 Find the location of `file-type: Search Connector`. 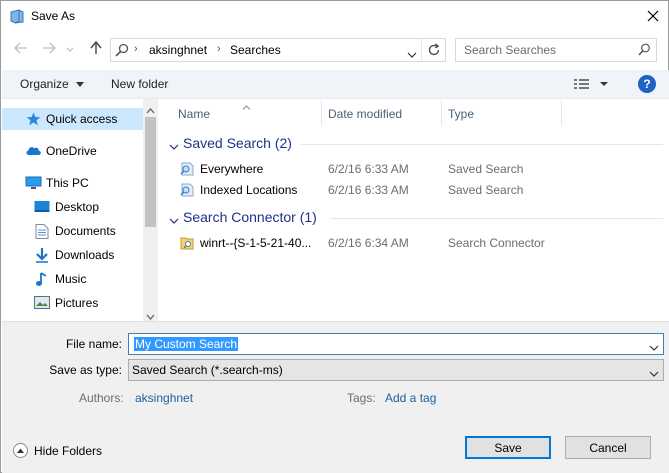

file-type: Search Connector is located at coordinates (496, 243).